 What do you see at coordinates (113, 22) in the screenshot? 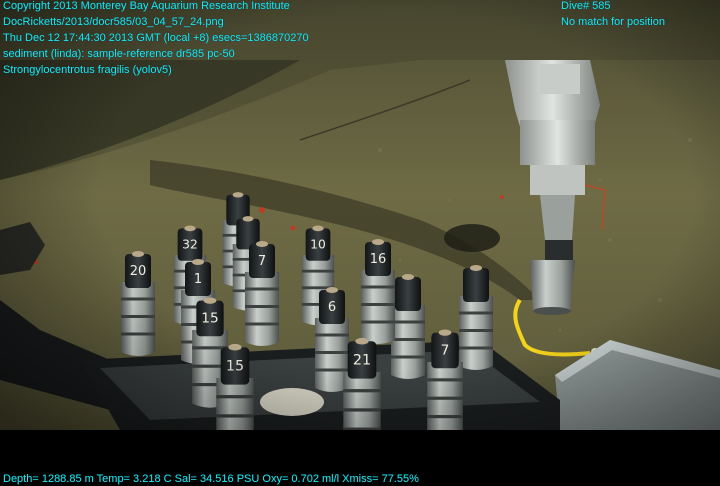
I see `file-path-text: DocRicketts/2013/docr585/03_04_57_24.png` at bounding box center [113, 22].